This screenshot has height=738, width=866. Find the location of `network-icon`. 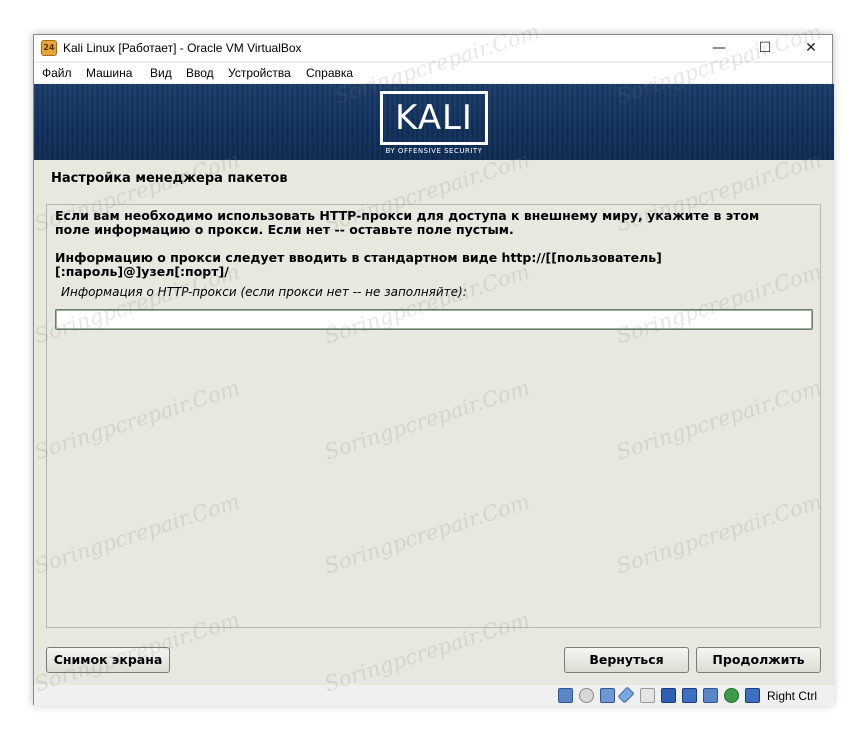

network-icon is located at coordinates (607, 695).